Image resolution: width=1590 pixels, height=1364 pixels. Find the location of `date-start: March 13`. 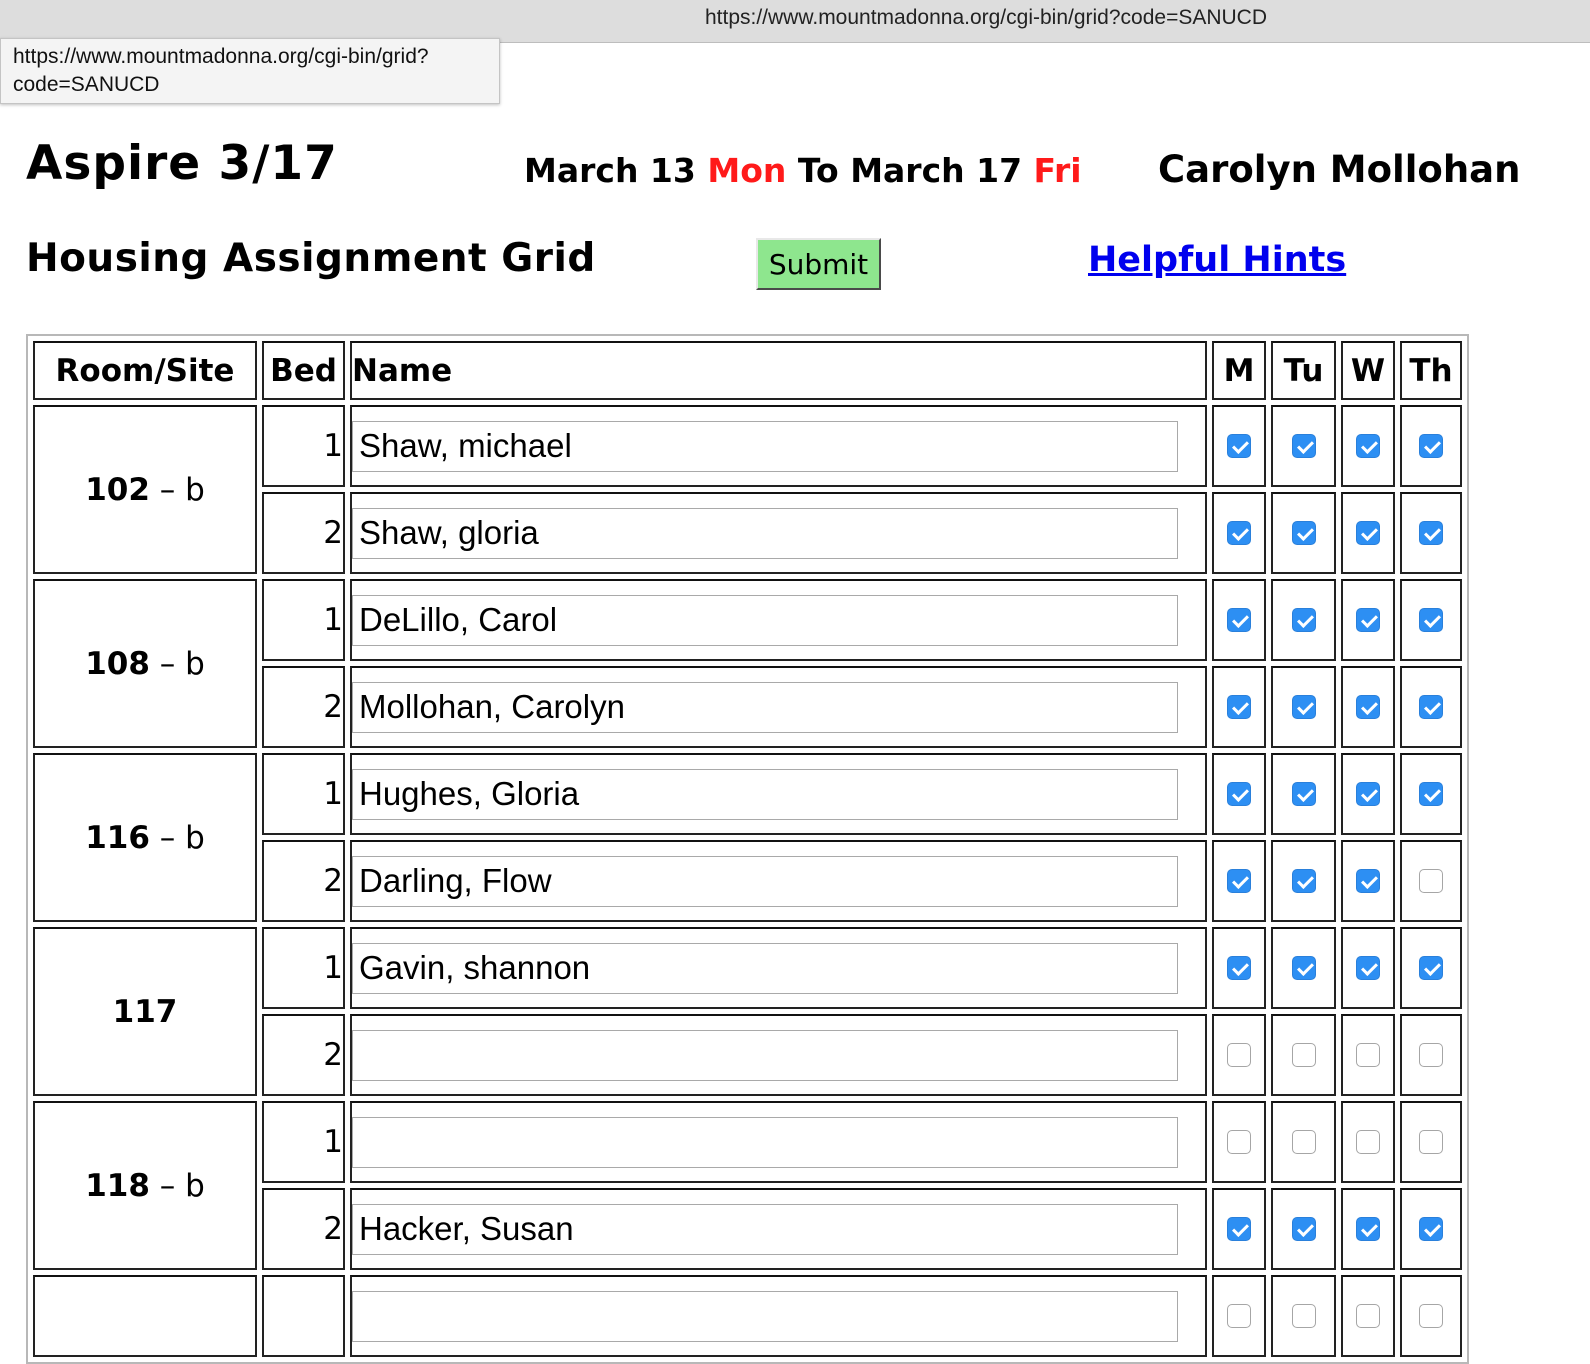

date-start: March 13 is located at coordinates (610, 170).